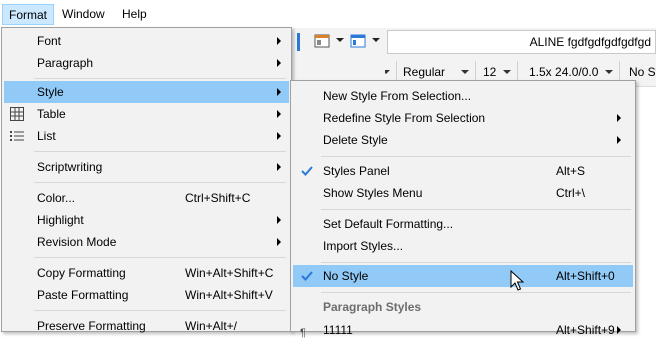 The width and height of the screenshot is (656, 344). Describe the element at coordinates (146, 242) in the screenshot. I see `menu-item-revision-mode: Revision Mode` at that location.